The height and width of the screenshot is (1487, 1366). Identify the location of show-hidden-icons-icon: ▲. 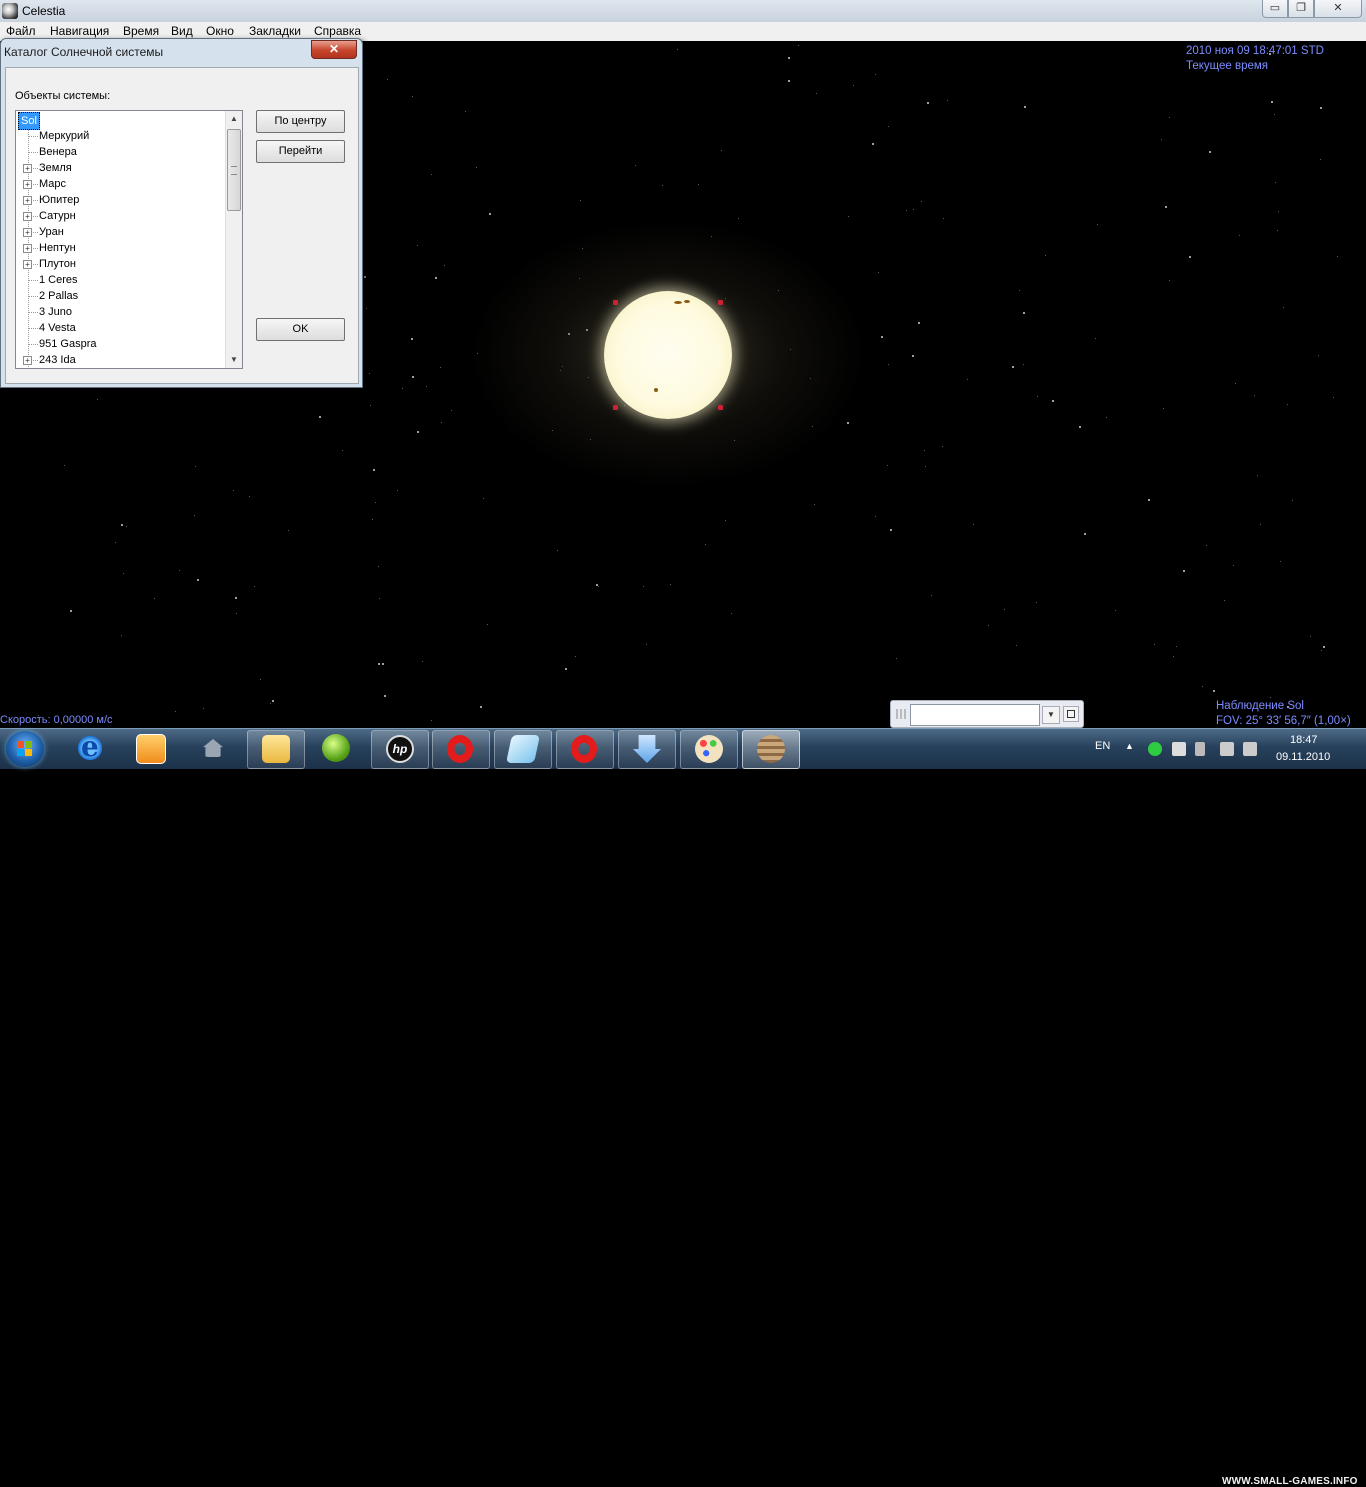
(1129, 746).